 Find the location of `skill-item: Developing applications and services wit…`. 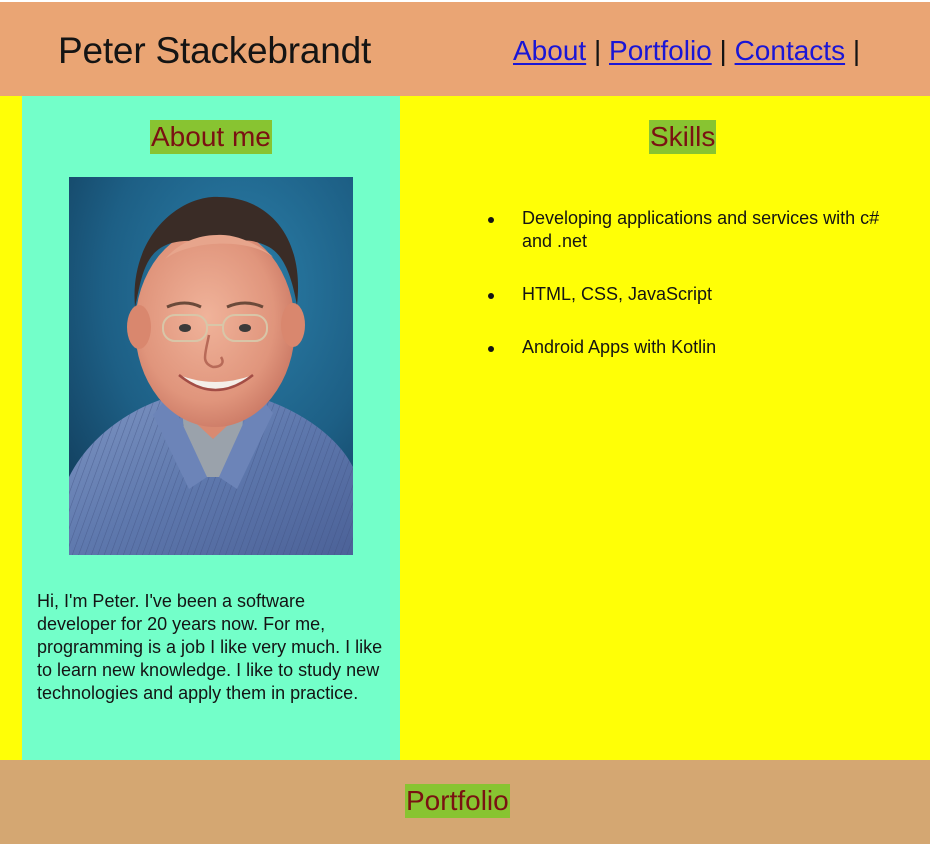

skill-item: Developing applications and services wit… is located at coordinates (683, 230).